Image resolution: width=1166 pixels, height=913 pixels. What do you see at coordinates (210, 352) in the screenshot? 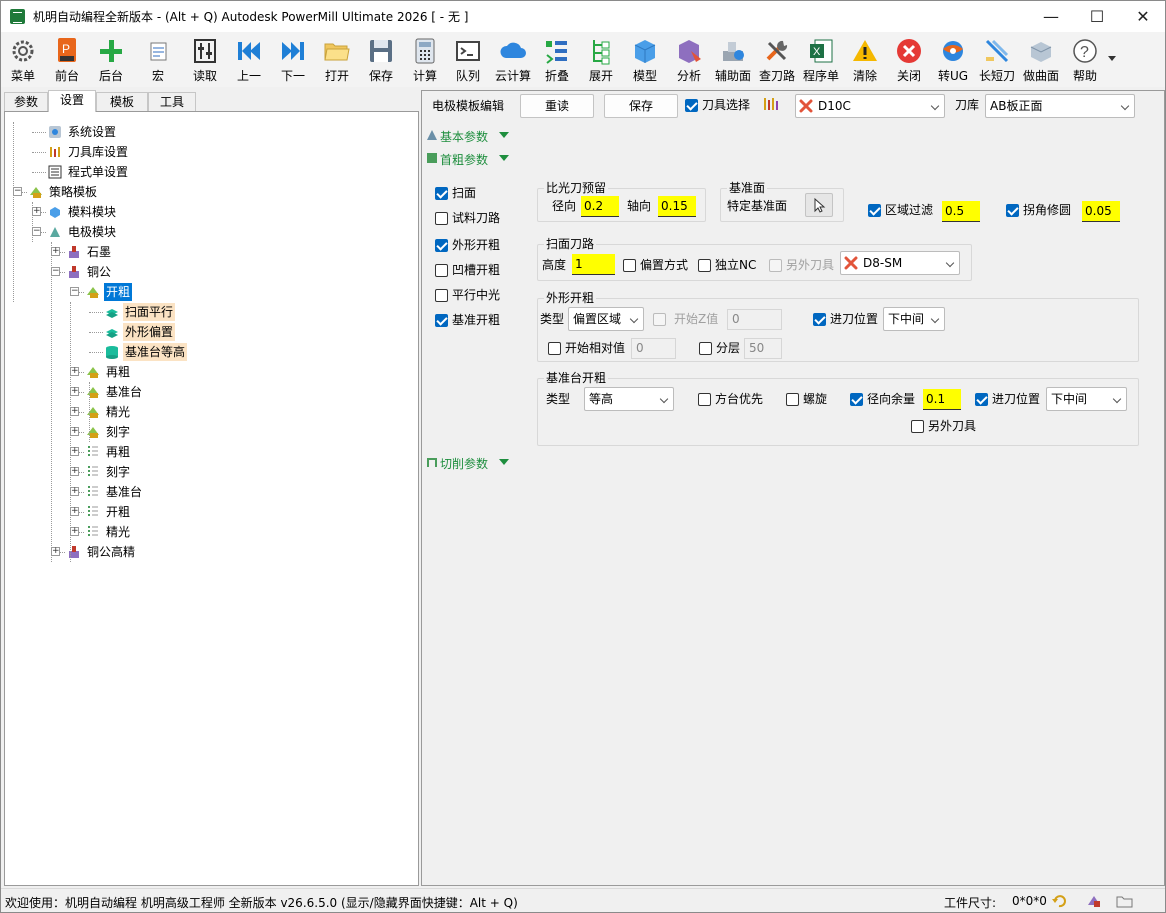
I see `tree-node: 基准台等高` at bounding box center [210, 352].